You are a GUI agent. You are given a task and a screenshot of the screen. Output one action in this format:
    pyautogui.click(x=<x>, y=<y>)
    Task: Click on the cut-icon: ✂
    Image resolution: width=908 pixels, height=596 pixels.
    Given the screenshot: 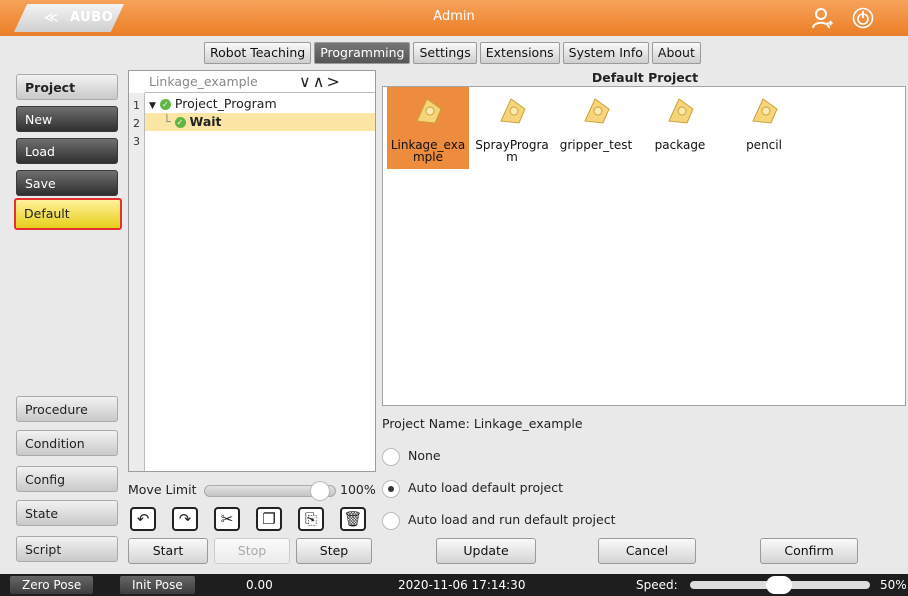 What is the action you would take?
    pyautogui.click(x=227, y=519)
    